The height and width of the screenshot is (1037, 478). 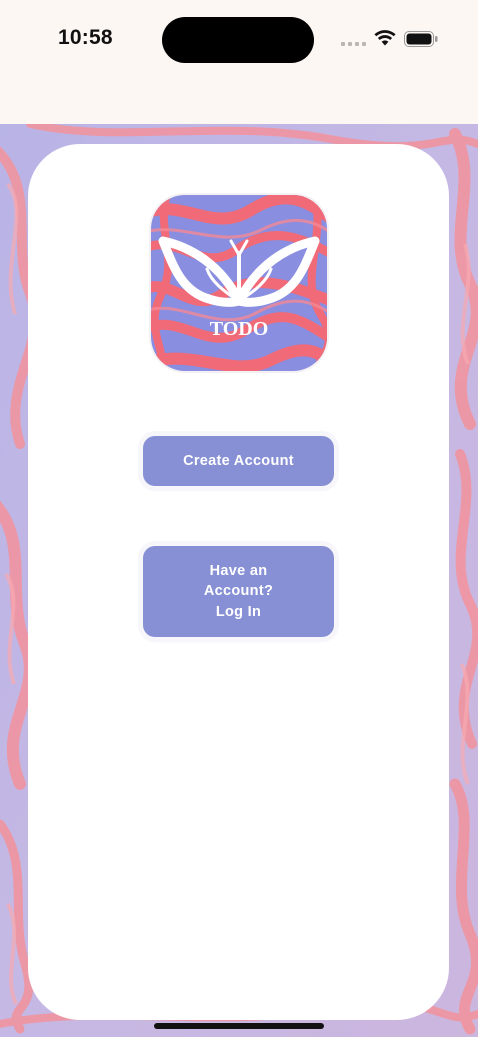 I want to click on home-indicator, so click(x=239, y=1026).